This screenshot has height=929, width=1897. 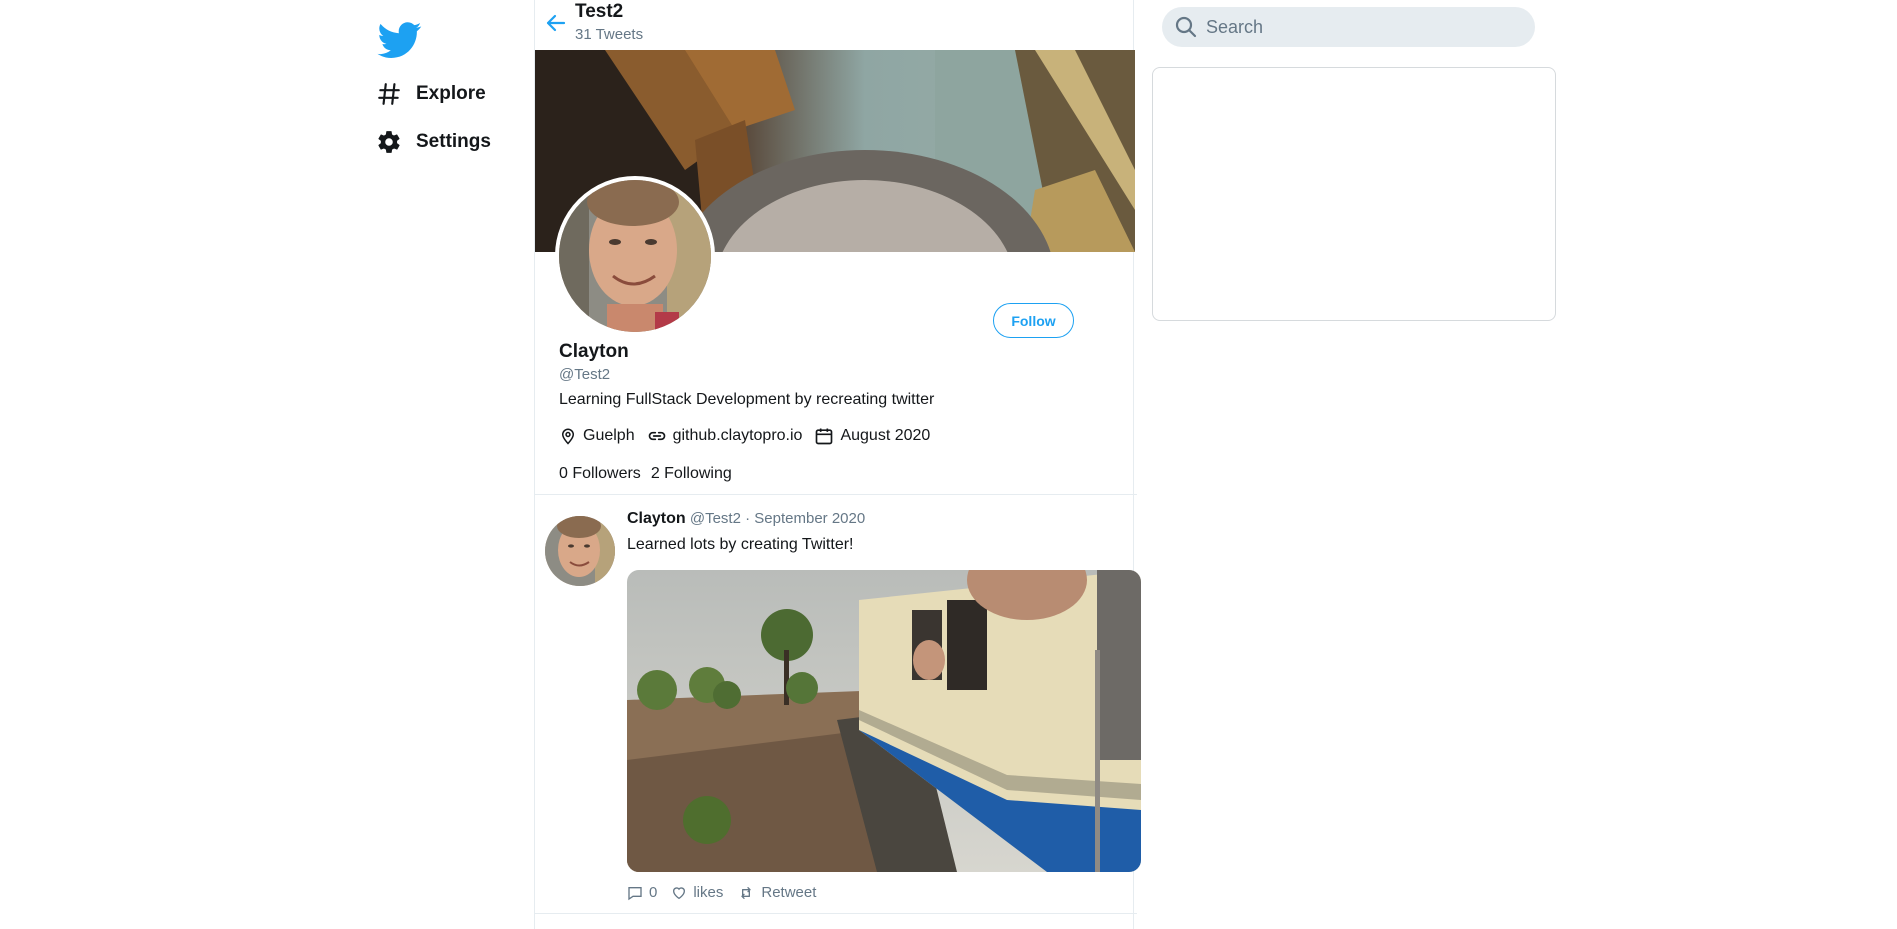 What do you see at coordinates (389, 94) in the screenshot?
I see `hashtag-icon` at bounding box center [389, 94].